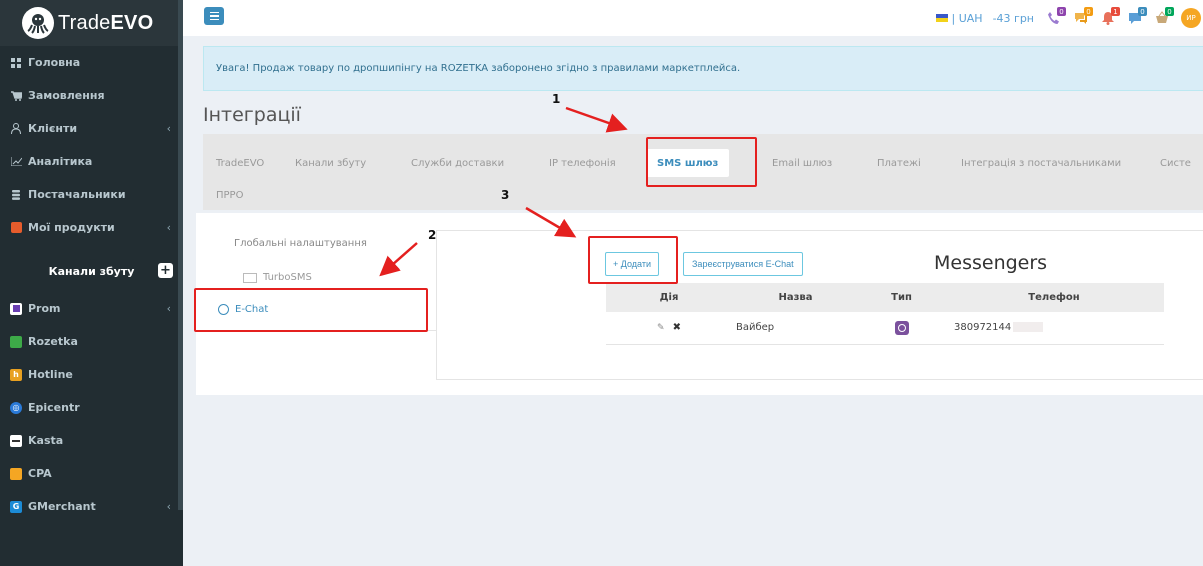  I want to click on sidebar-item-label: Постачальники, so click(77, 194).